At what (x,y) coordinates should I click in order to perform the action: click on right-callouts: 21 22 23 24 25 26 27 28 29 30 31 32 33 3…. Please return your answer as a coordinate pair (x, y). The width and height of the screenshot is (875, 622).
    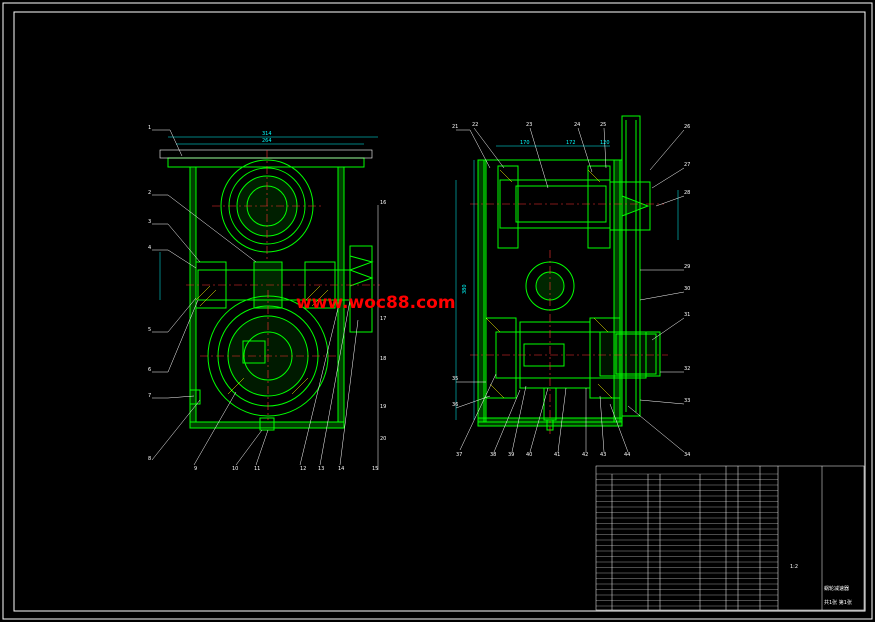
    Looking at the image, I should click on (571, 290).